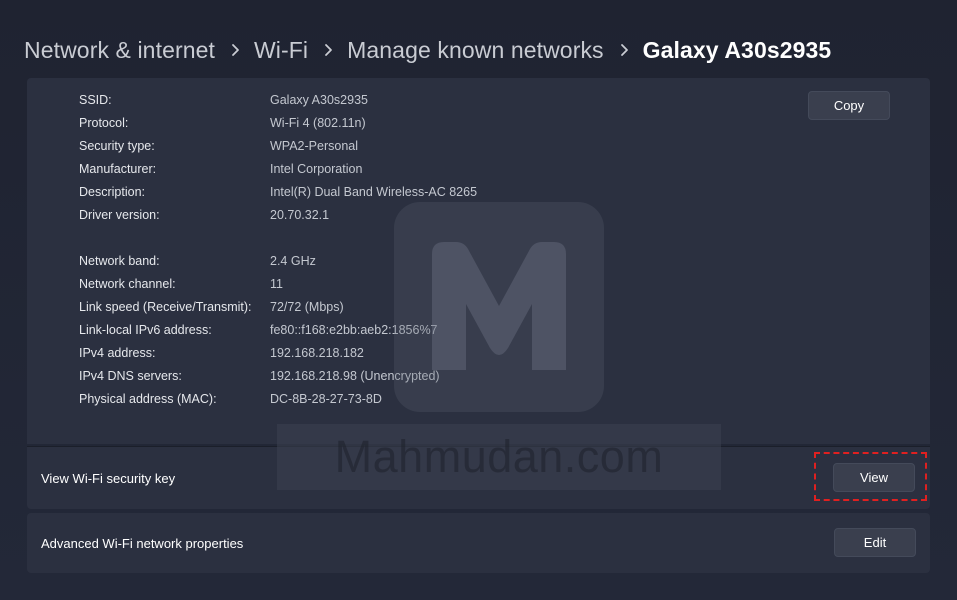  I want to click on edit-advanced-button: Edit, so click(875, 542).